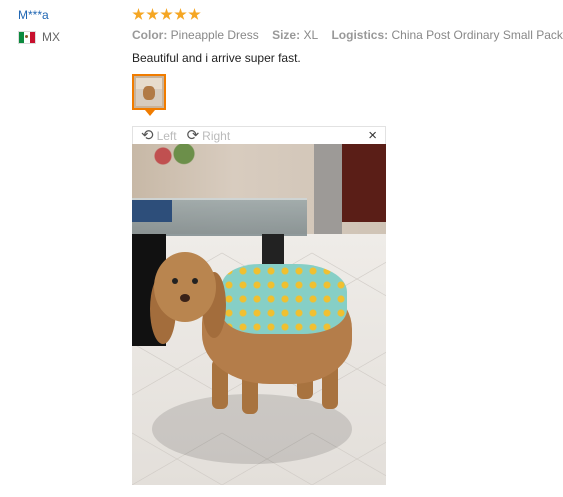 This screenshot has height=497, width=563. Describe the element at coordinates (360, 35) in the screenshot. I see `logistics-label: Logistics:` at that location.